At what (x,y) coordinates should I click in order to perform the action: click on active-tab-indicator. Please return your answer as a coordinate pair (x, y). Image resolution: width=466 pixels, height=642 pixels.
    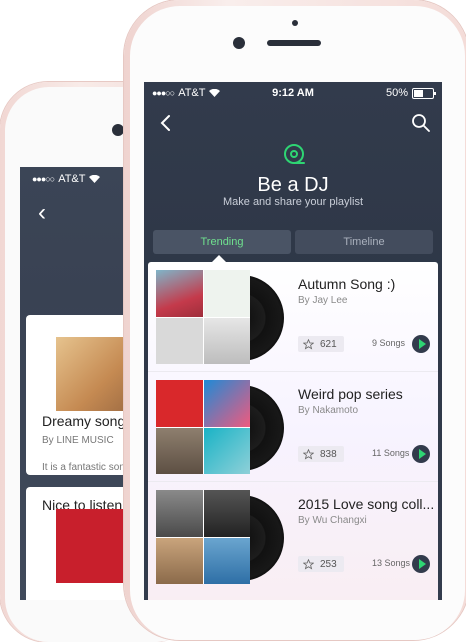
    Looking at the image, I should click on (219, 258).